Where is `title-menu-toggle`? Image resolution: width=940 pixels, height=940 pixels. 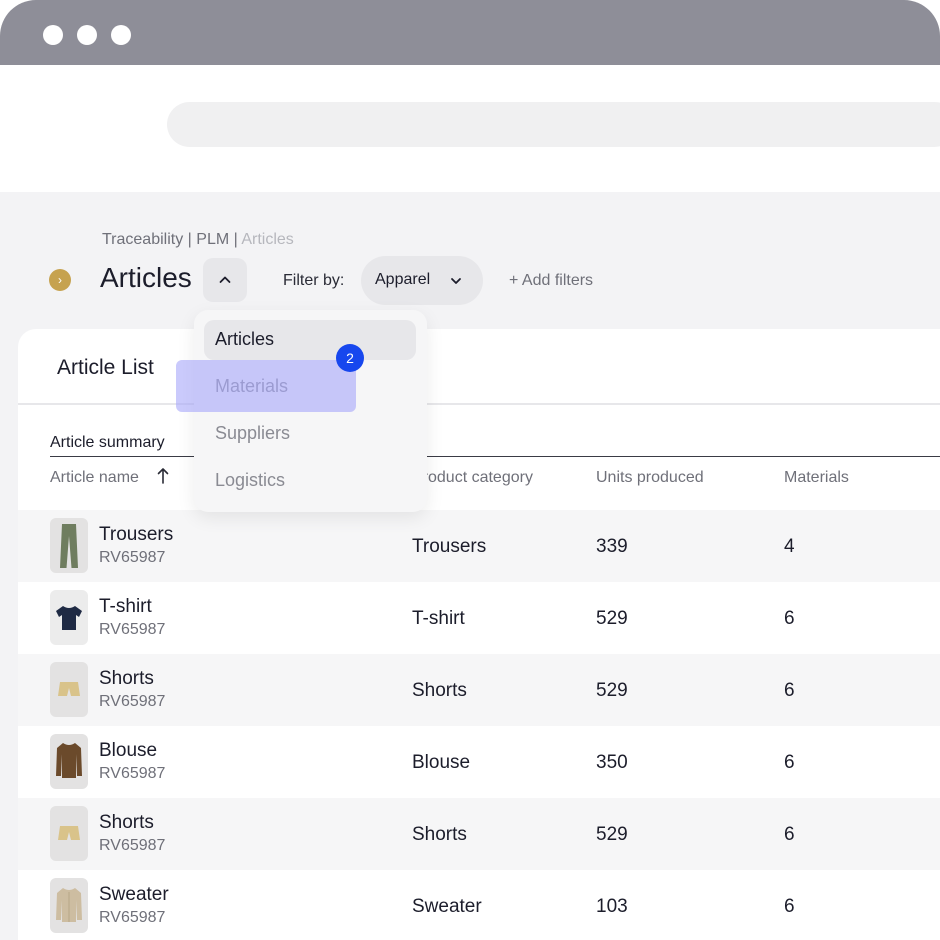
title-menu-toggle is located at coordinates (225, 280).